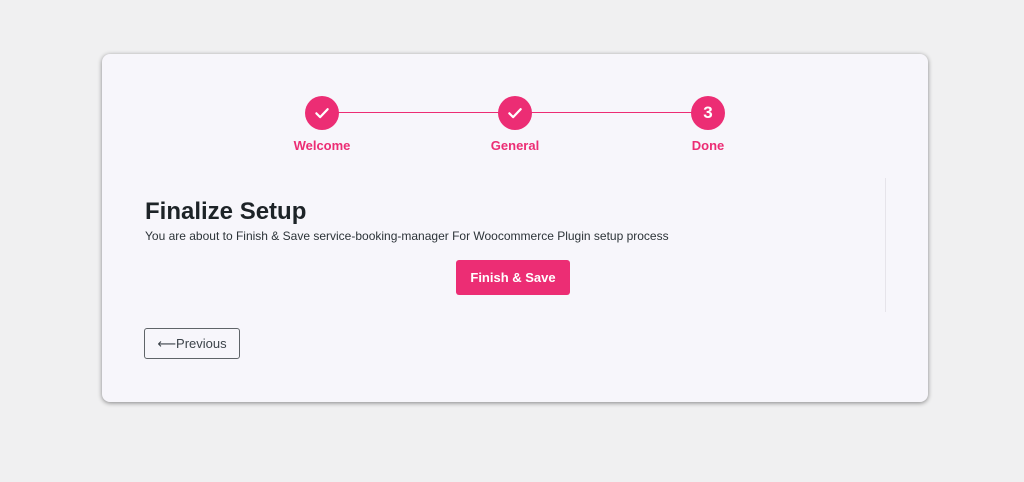 The height and width of the screenshot is (482, 1024). I want to click on step-done-label: Done, so click(708, 145).